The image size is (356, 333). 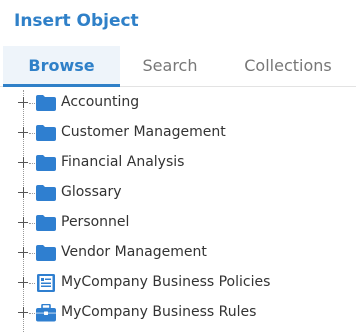 I want to click on tree-item-label: Personnel, so click(x=95, y=222).